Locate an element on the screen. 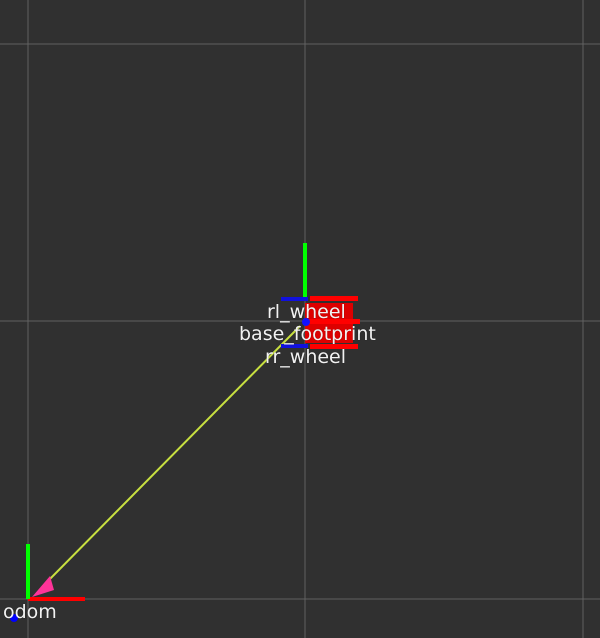 This screenshot has width=600, height=638. frame-label-rr-wheel: rr_wheel is located at coordinates (306, 357).